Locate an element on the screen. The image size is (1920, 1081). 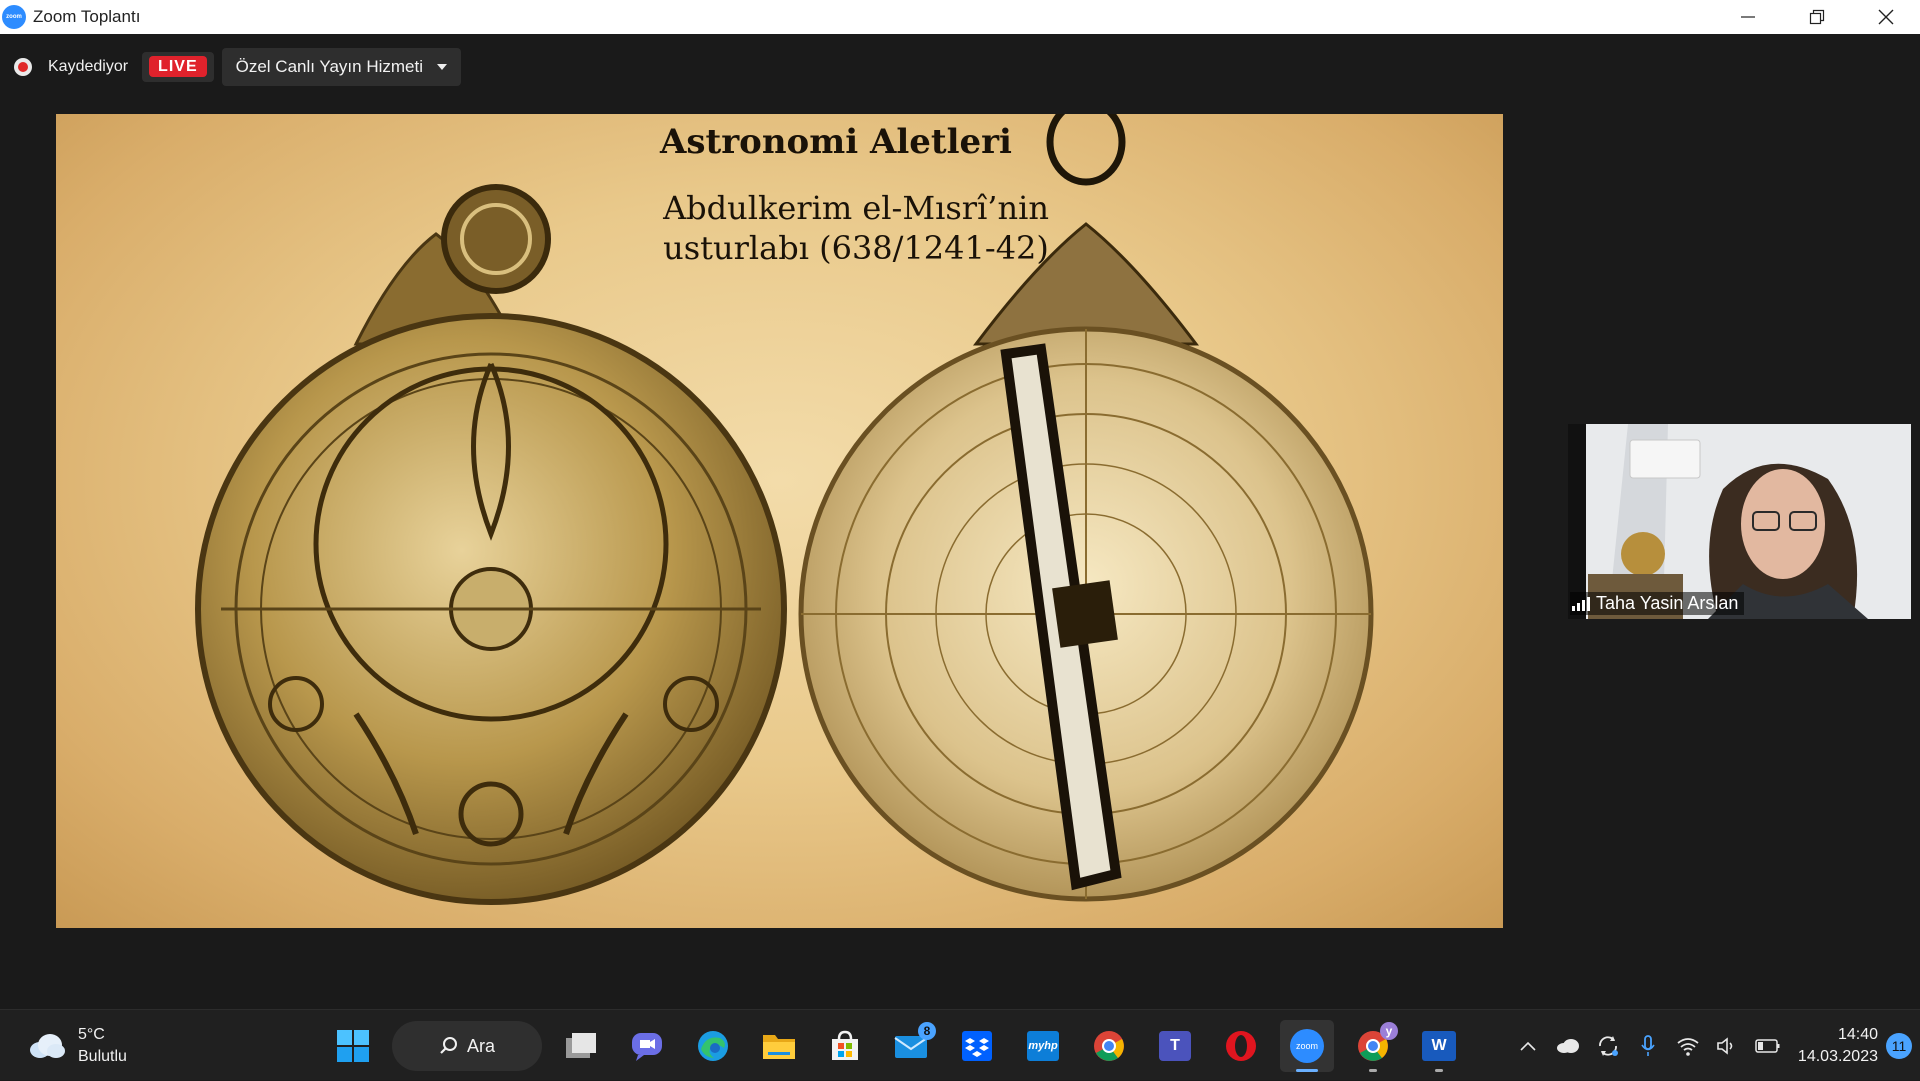
word-icon: W is located at coordinates (1439, 1046).